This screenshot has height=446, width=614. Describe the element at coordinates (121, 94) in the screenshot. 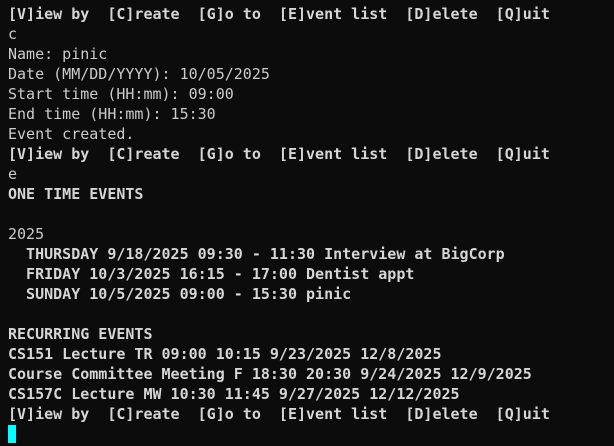

I see `start-time-output: Start time (HH:mm): 09:00` at that location.